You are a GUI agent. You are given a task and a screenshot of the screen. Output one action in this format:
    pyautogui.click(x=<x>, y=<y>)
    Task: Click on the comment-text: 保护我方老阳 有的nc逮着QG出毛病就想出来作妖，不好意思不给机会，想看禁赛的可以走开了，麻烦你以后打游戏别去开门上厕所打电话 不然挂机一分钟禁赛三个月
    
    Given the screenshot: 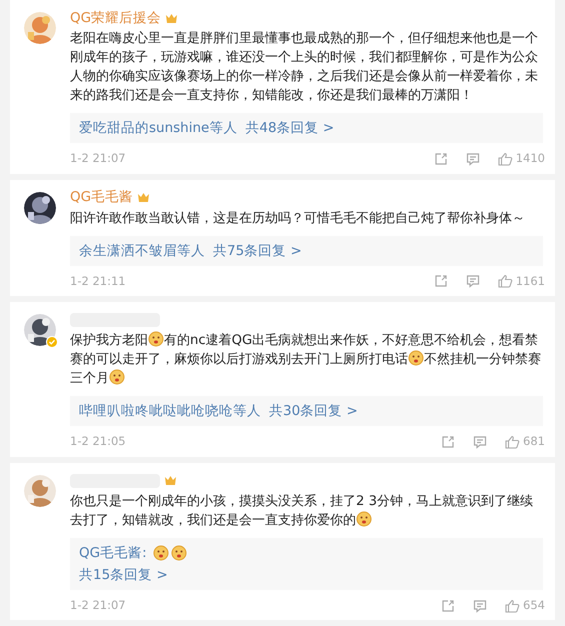 What is the action you would take?
    pyautogui.click(x=306, y=359)
    